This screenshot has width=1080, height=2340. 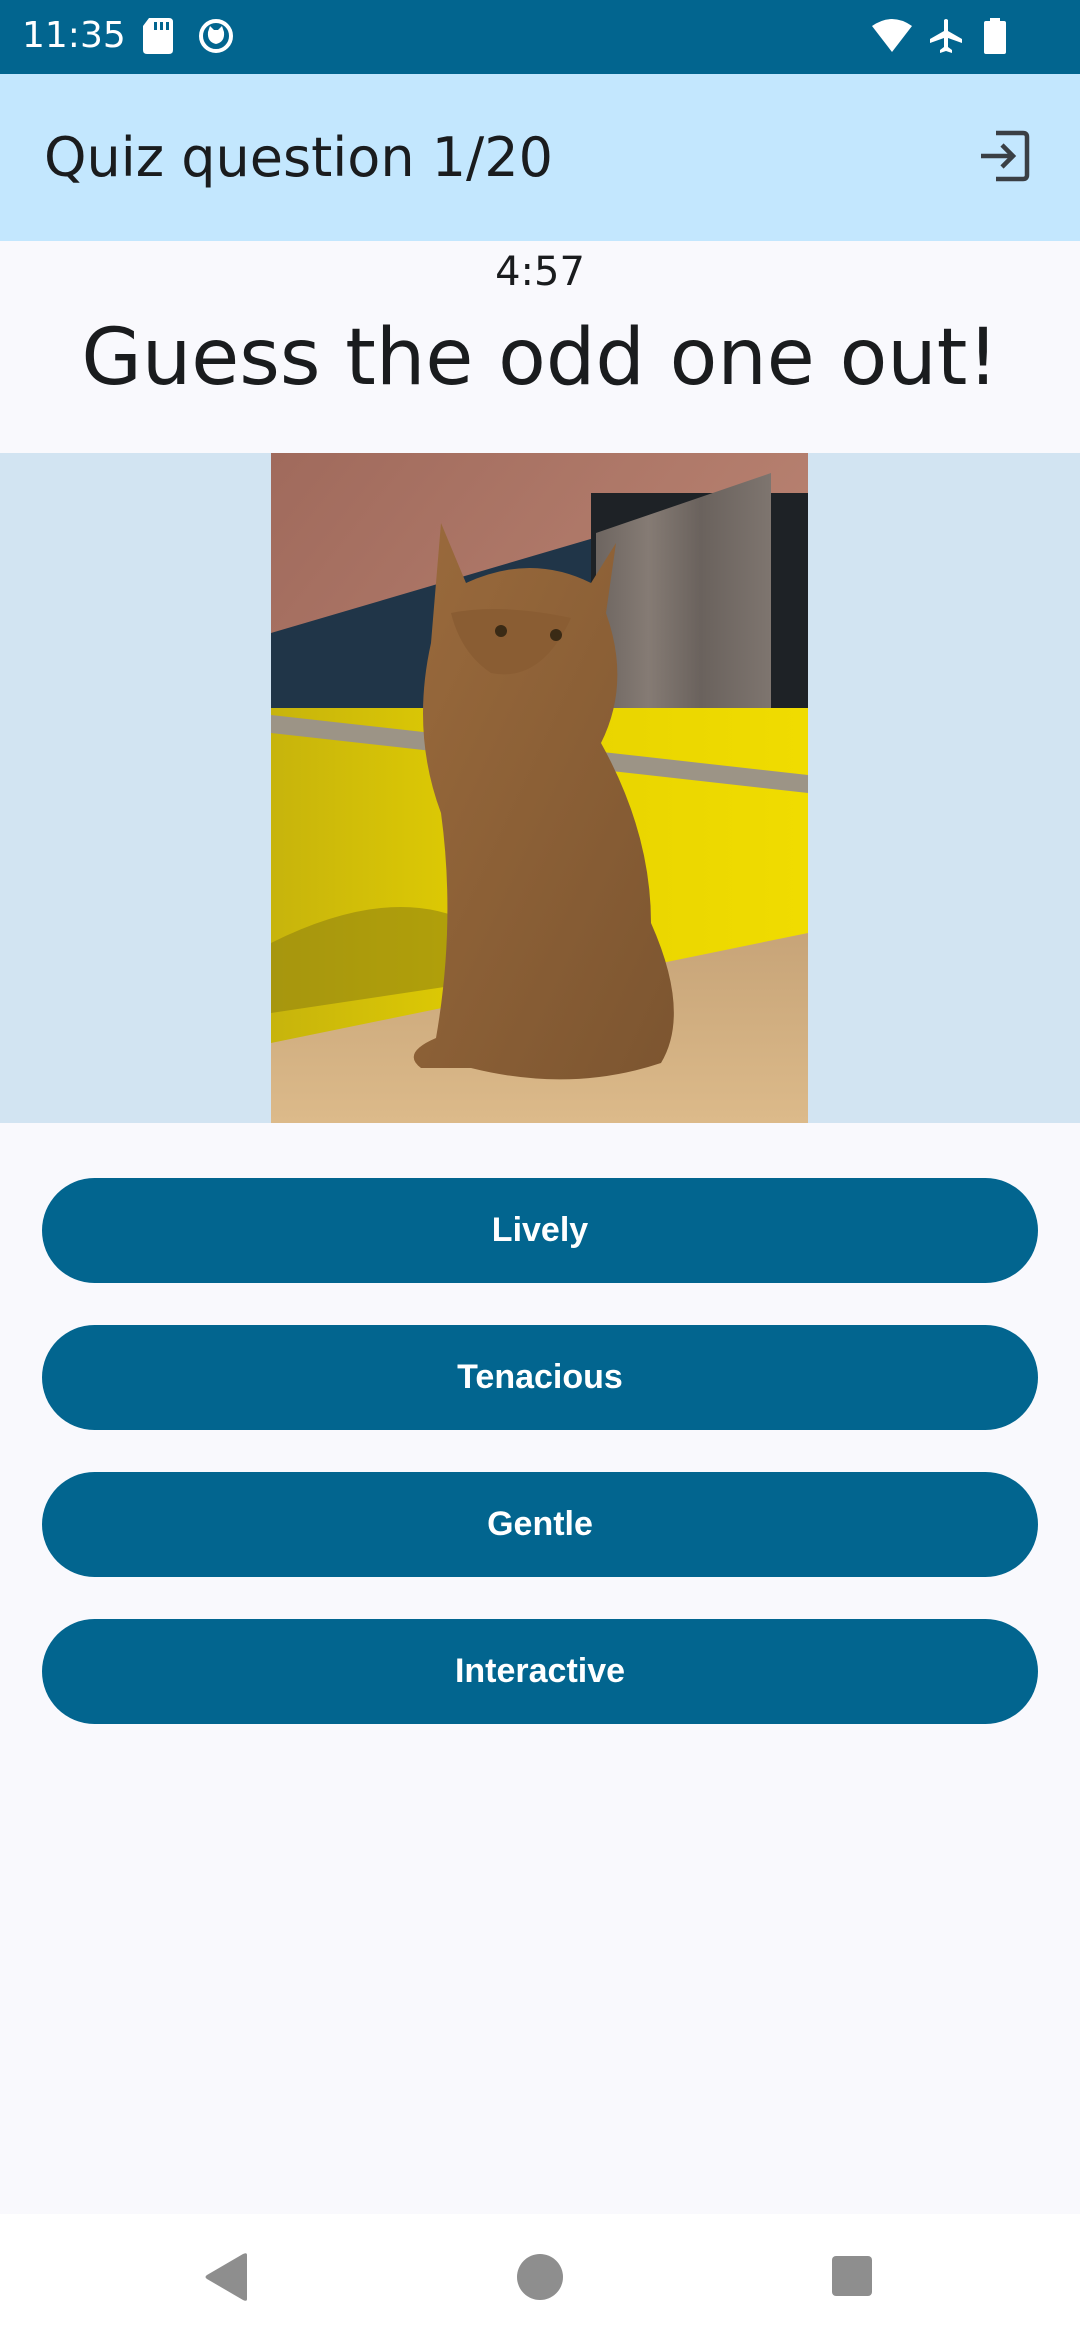 What do you see at coordinates (946, 38) in the screenshot?
I see `airplane-icon` at bounding box center [946, 38].